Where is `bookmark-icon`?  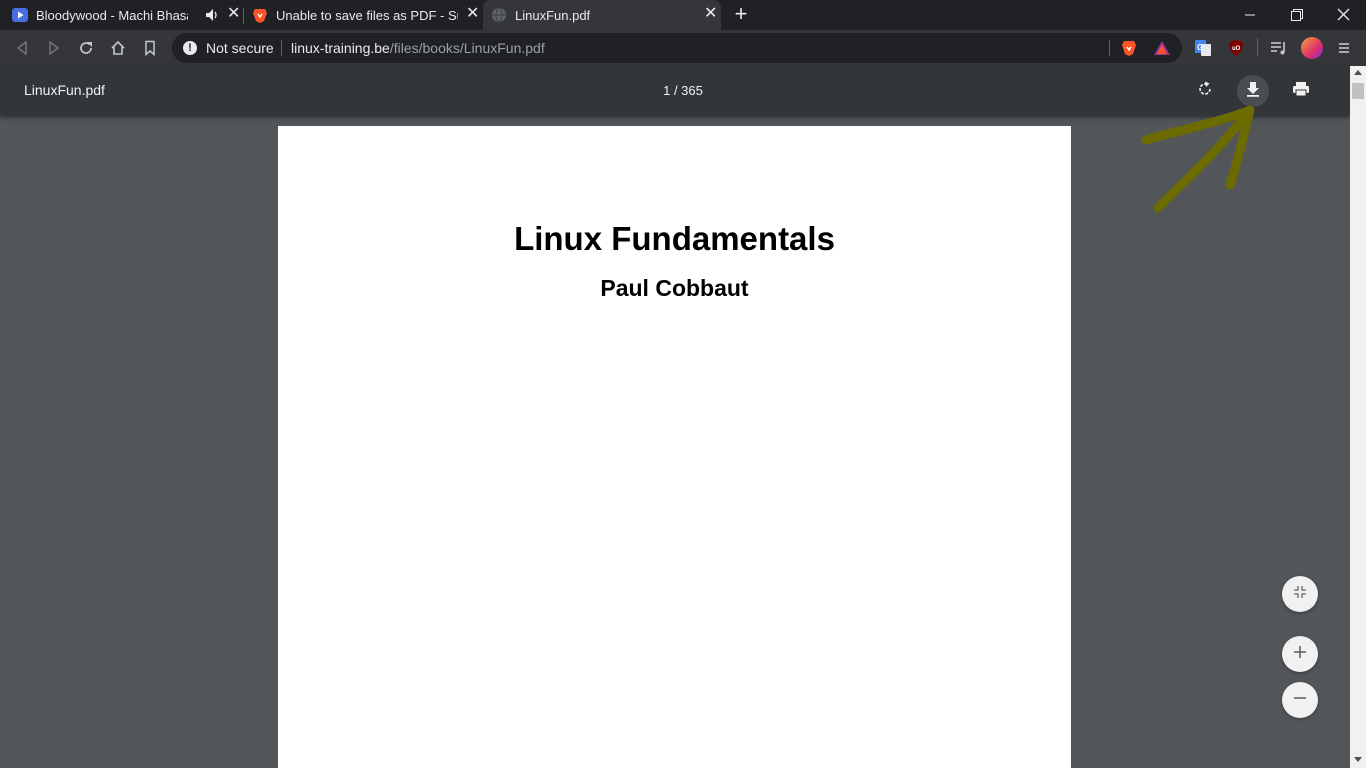
bookmark-icon is located at coordinates (150, 48).